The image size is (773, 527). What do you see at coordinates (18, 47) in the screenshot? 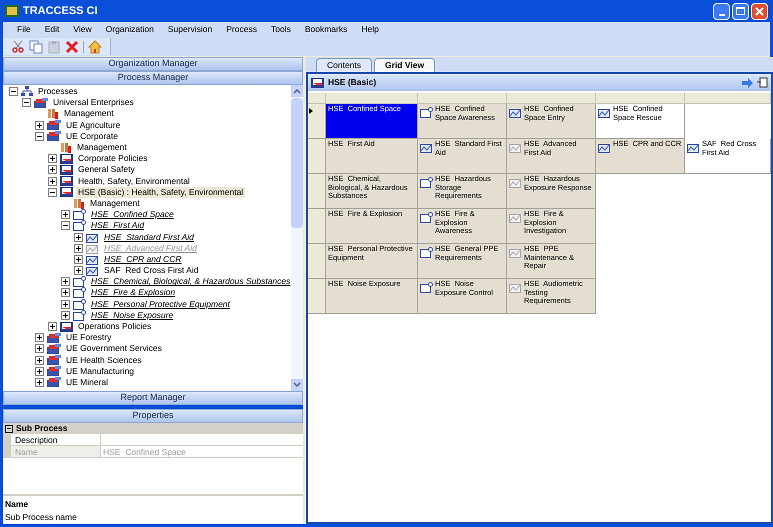
I see `scissors-icon` at bounding box center [18, 47].